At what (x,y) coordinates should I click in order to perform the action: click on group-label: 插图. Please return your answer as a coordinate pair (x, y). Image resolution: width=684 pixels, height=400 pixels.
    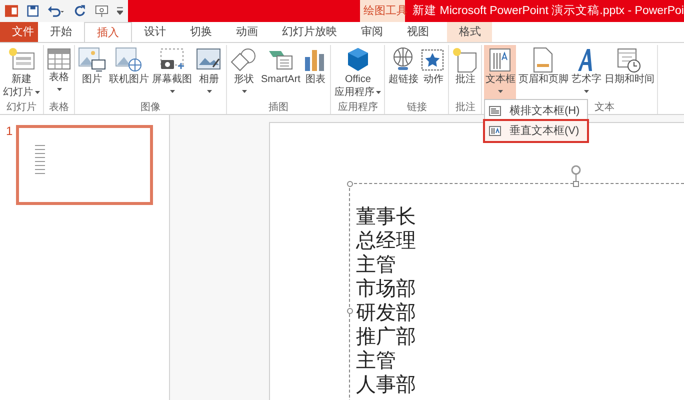
    Looking at the image, I should click on (278, 107).